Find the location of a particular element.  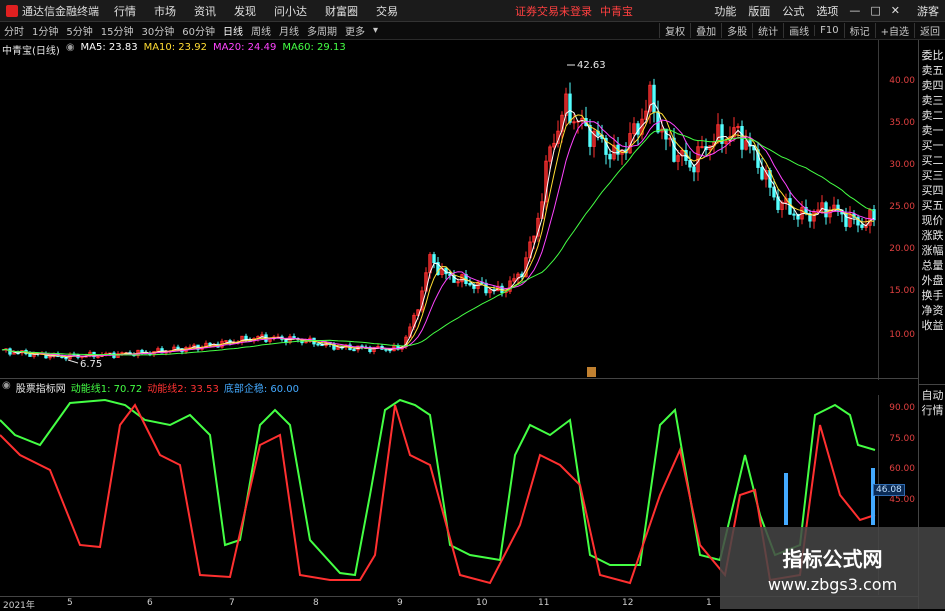

mark-button: 标记 is located at coordinates (859, 30).